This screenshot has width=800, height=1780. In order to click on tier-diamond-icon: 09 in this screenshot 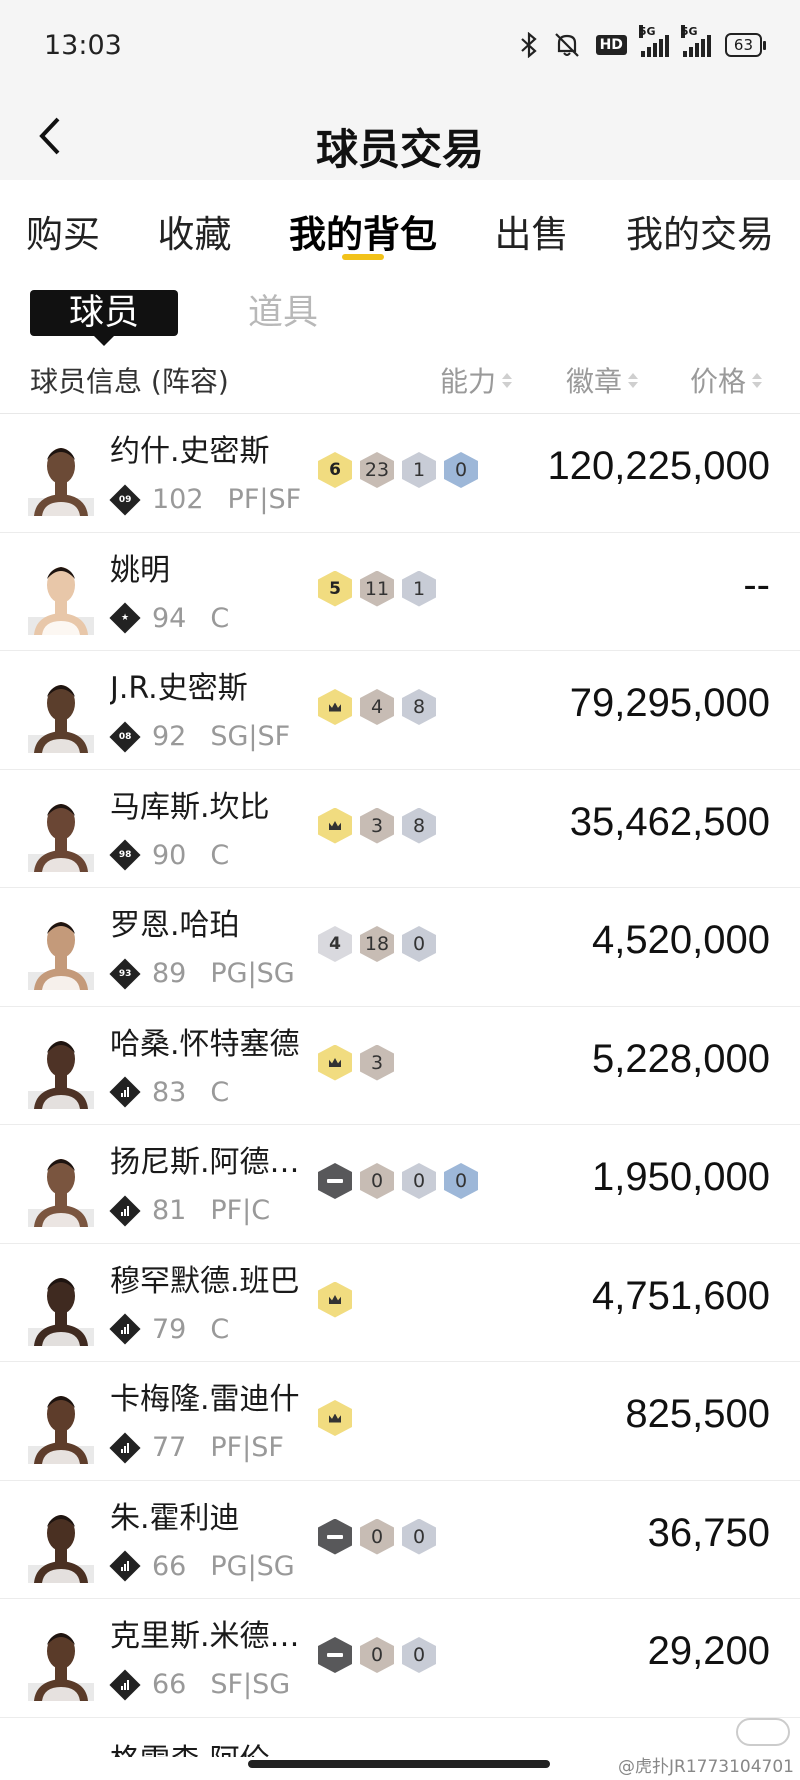, I will do `click(125, 499)`.